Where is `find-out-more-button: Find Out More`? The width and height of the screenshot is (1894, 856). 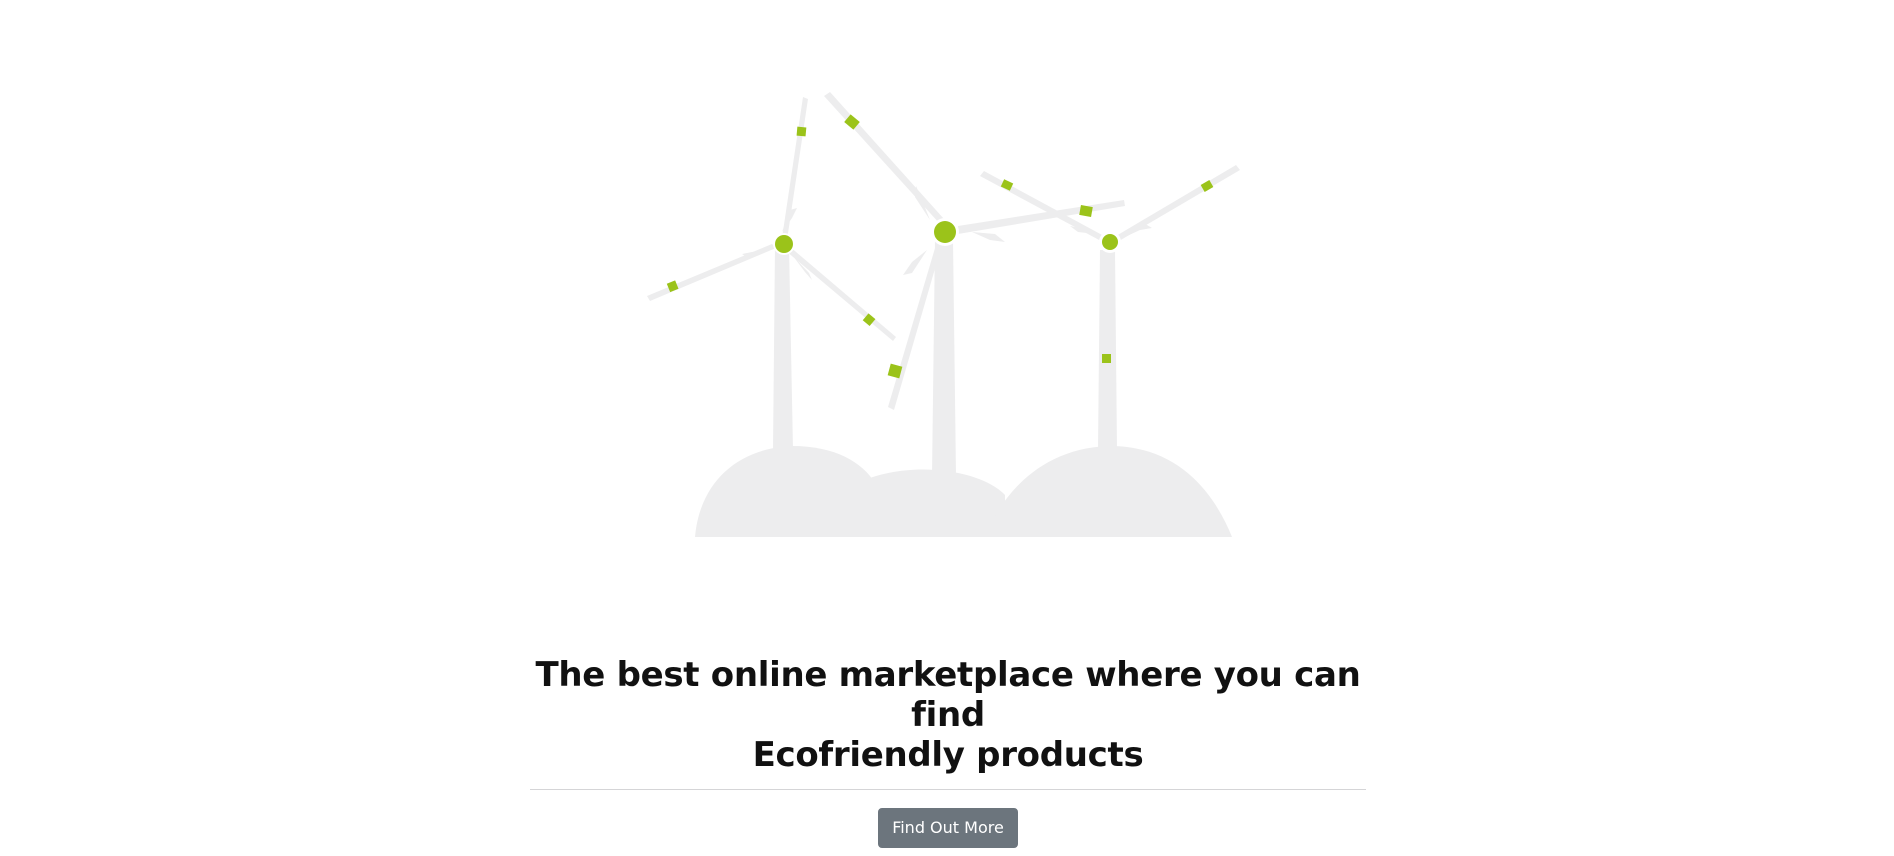 find-out-more-button: Find Out More is located at coordinates (948, 828).